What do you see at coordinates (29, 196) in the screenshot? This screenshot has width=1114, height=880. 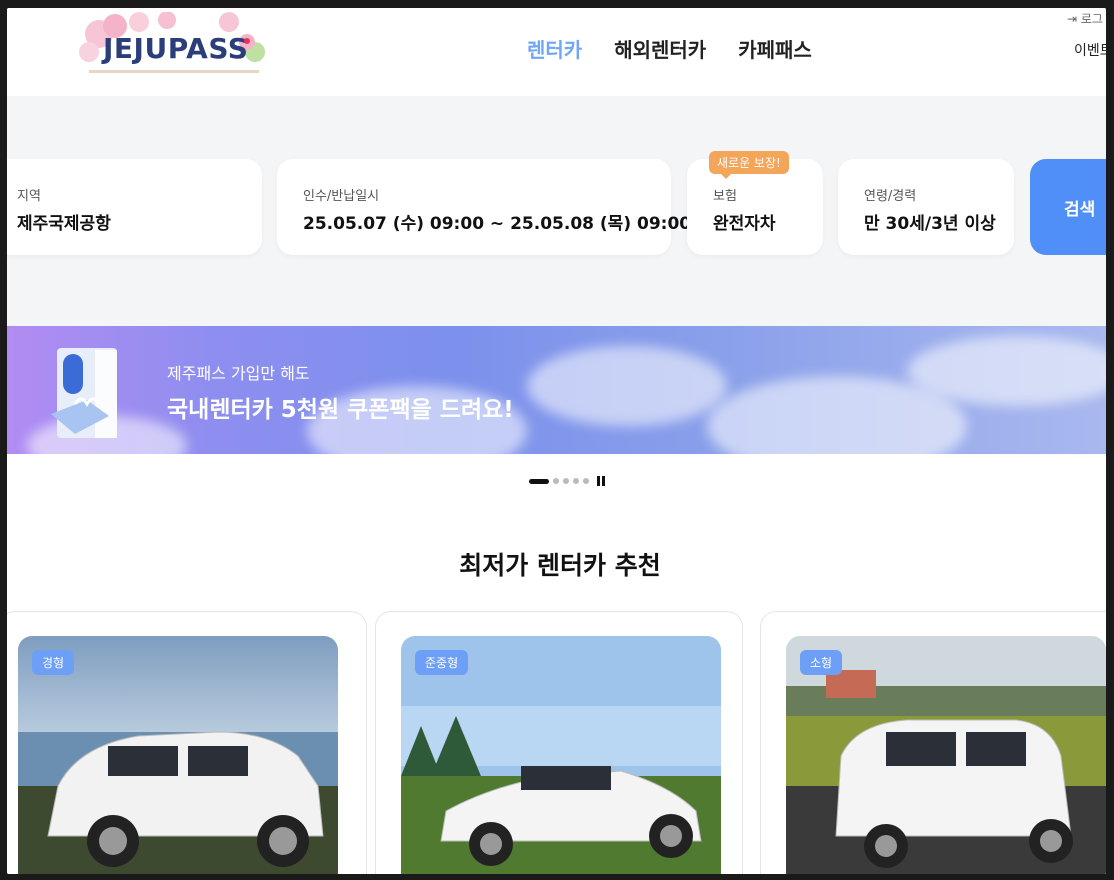 I see `region-label: 지역` at bounding box center [29, 196].